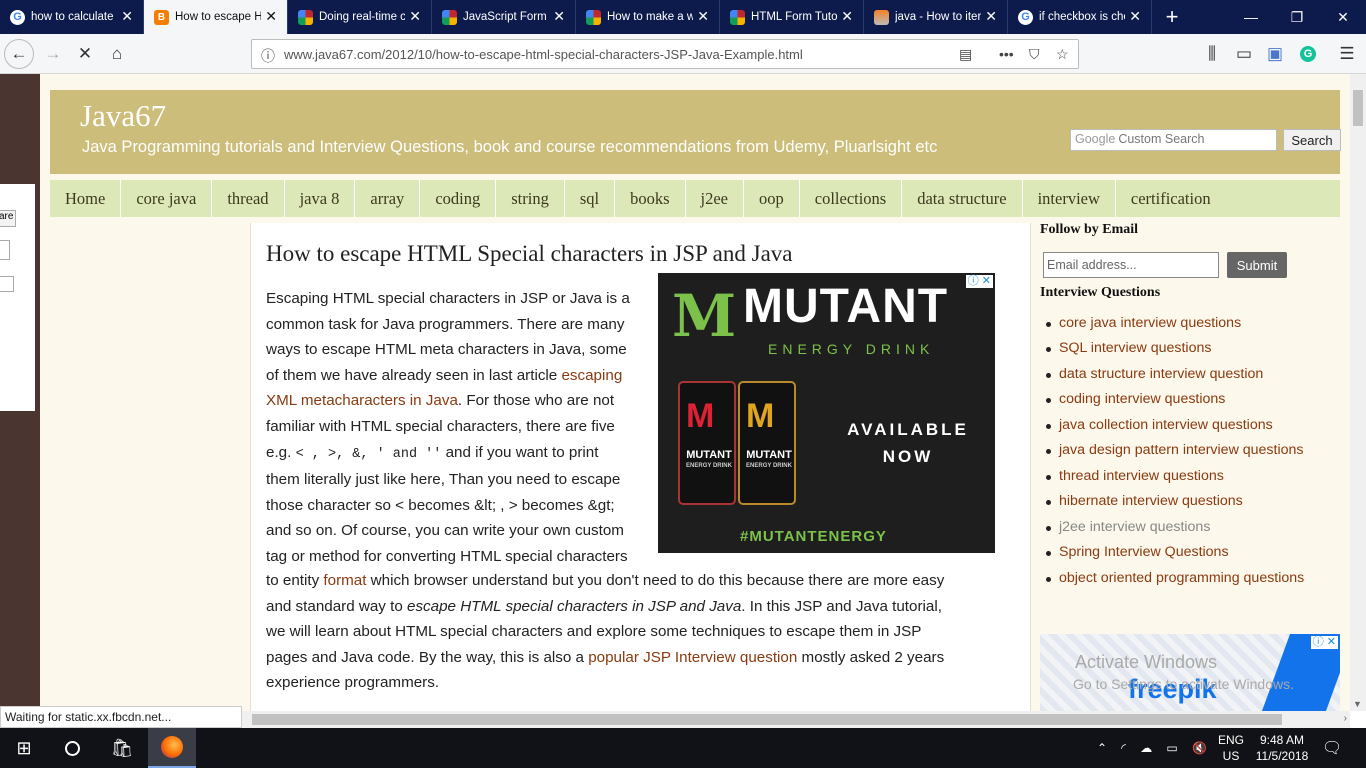  Describe the element at coordinates (5, 250) in the screenshot. I see `panel-input` at that location.